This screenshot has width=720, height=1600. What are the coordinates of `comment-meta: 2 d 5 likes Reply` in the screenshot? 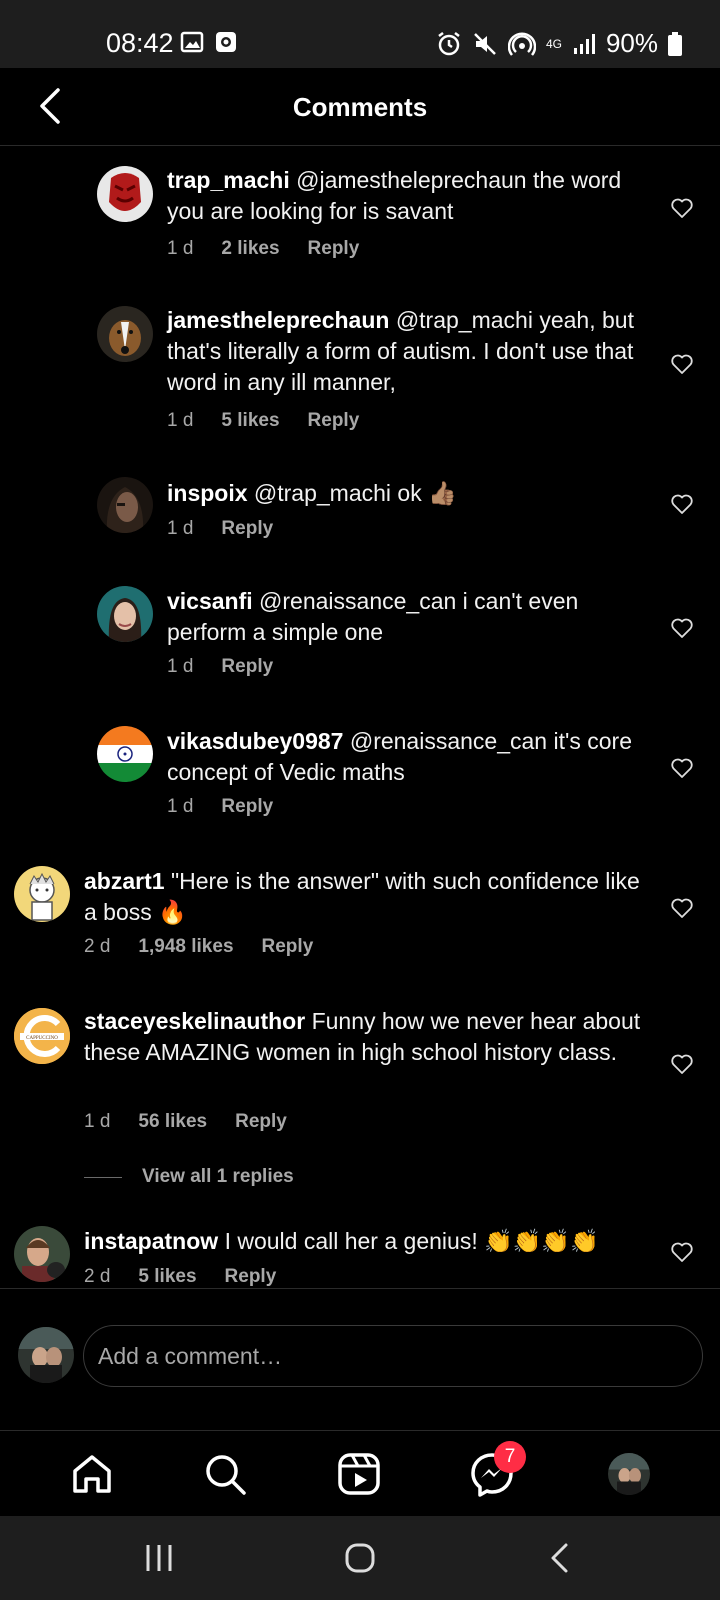 It's located at (180, 1277).